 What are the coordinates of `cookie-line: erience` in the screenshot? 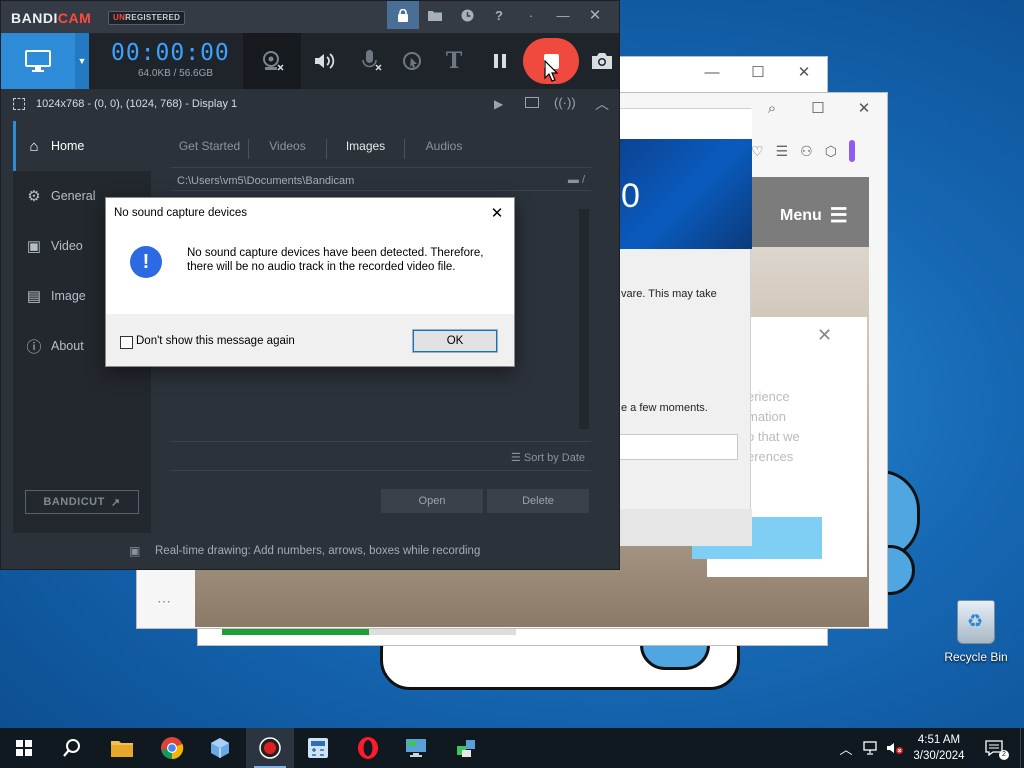 It's located at (768, 396).